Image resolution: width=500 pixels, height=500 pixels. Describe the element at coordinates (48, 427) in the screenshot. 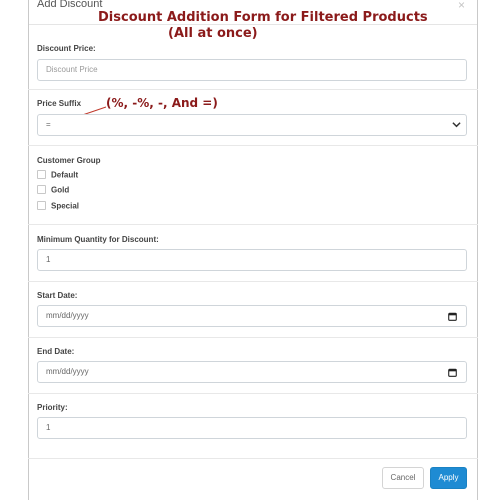

I see `priority-value: 1` at that location.